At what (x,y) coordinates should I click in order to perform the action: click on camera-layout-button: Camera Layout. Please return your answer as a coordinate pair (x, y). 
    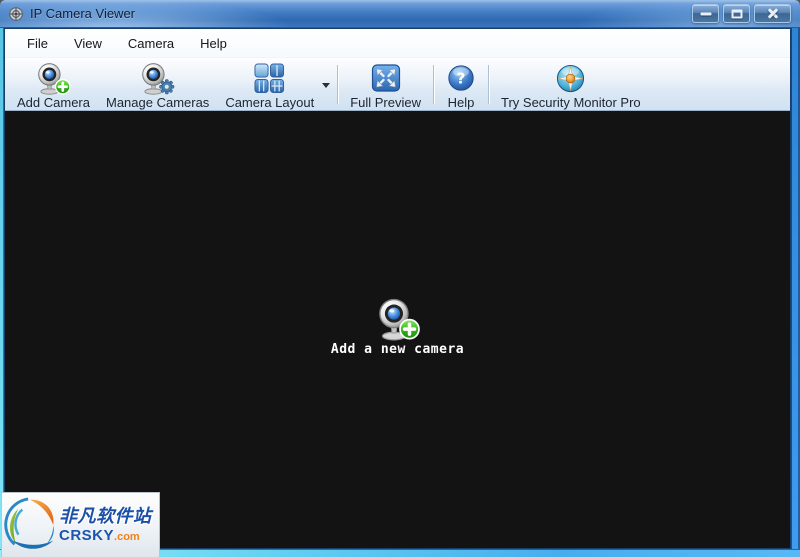
    Looking at the image, I should click on (269, 85).